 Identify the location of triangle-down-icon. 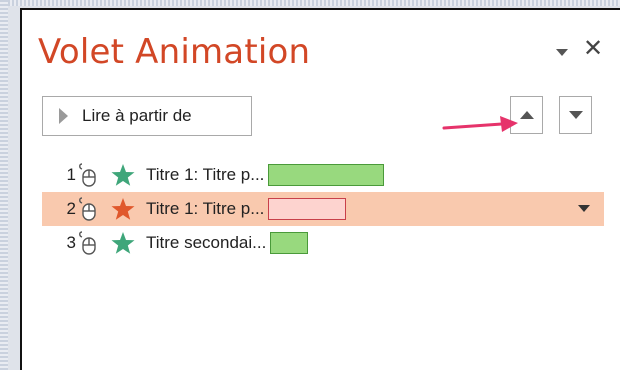
(575, 115).